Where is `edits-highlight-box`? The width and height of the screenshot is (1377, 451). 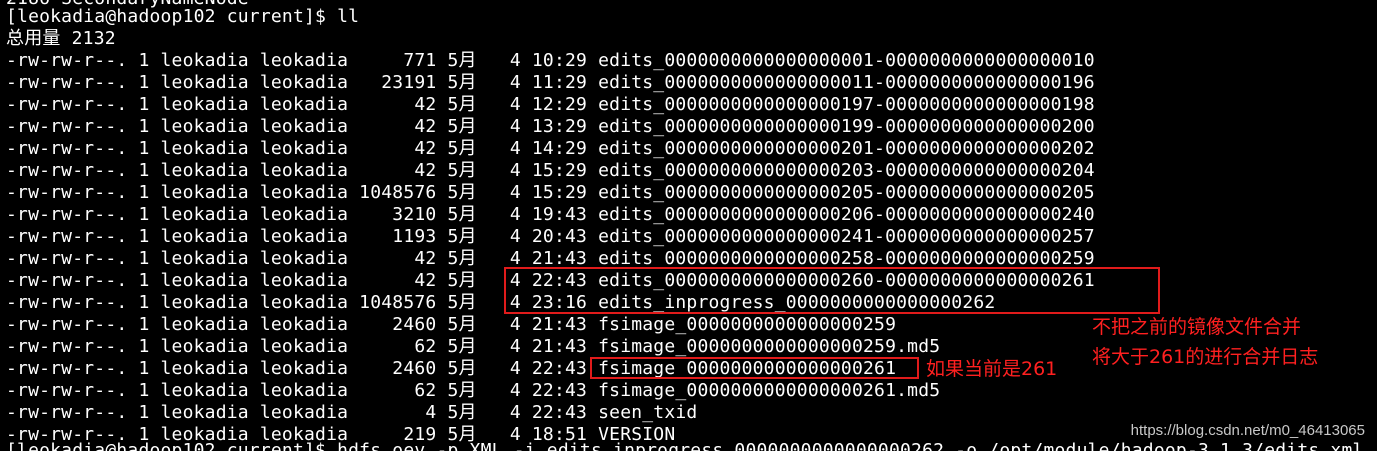
edits-highlight-box is located at coordinates (832, 290).